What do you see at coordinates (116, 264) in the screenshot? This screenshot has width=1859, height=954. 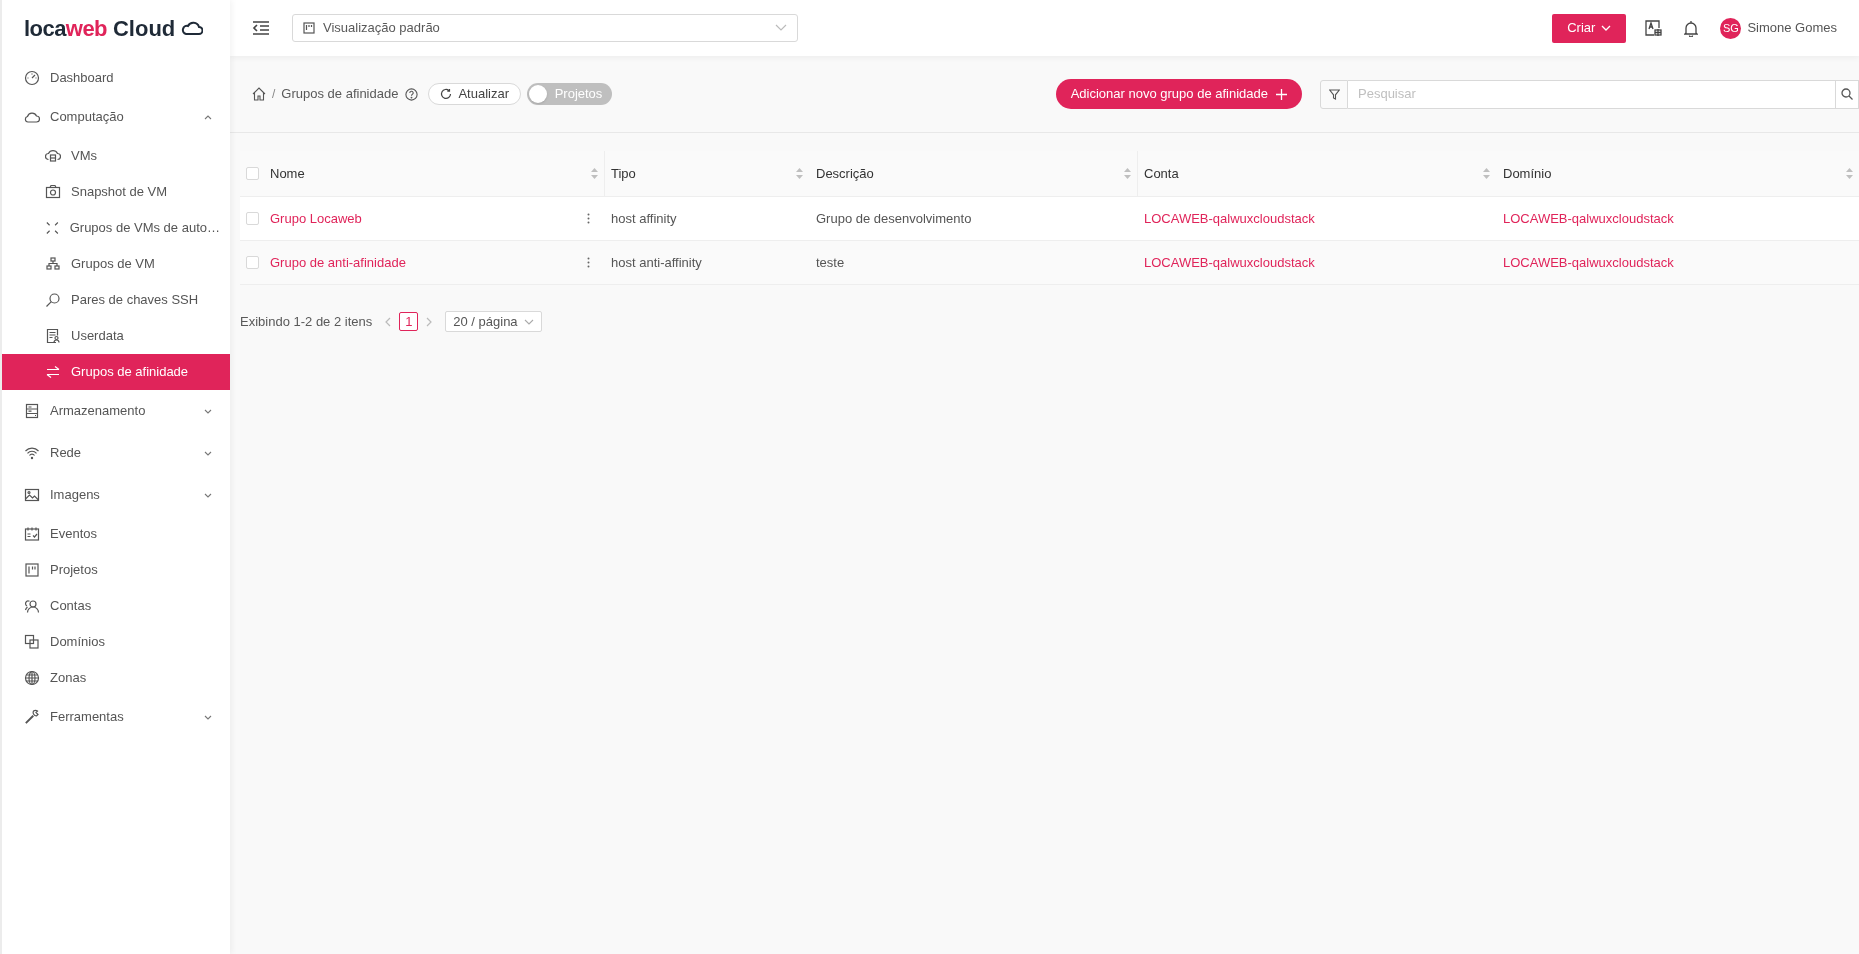 I see `sidebar-item: Grupos de VM` at bounding box center [116, 264].